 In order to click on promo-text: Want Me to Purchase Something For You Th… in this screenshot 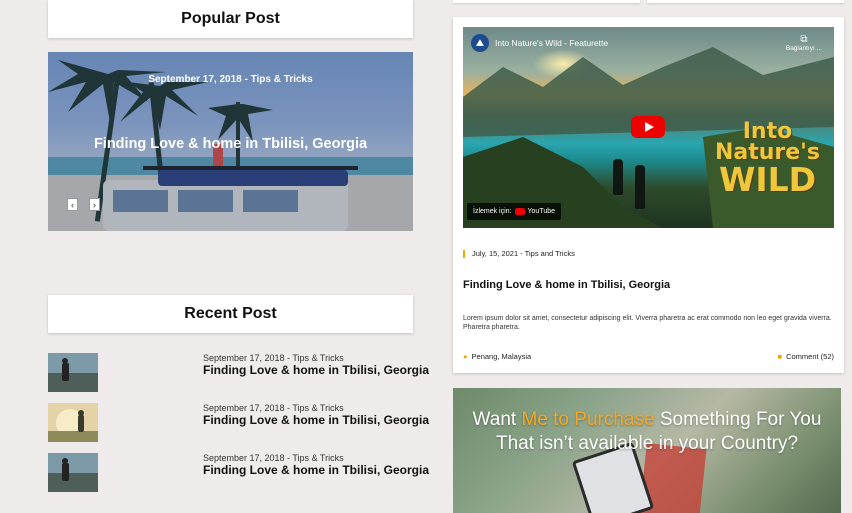, I will do `click(647, 432)`.